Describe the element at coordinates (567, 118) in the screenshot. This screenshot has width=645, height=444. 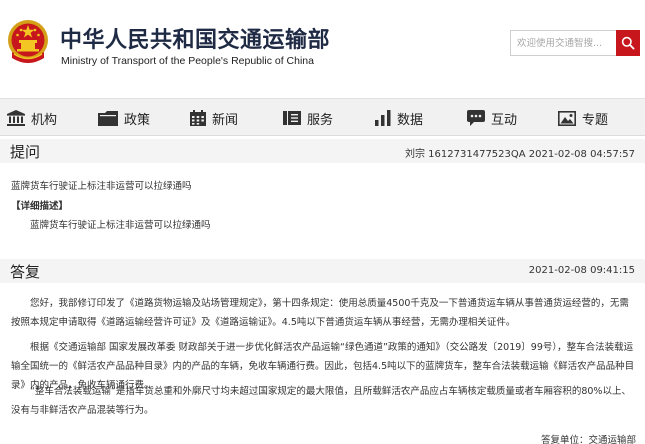
I see `image-icon` at that location.